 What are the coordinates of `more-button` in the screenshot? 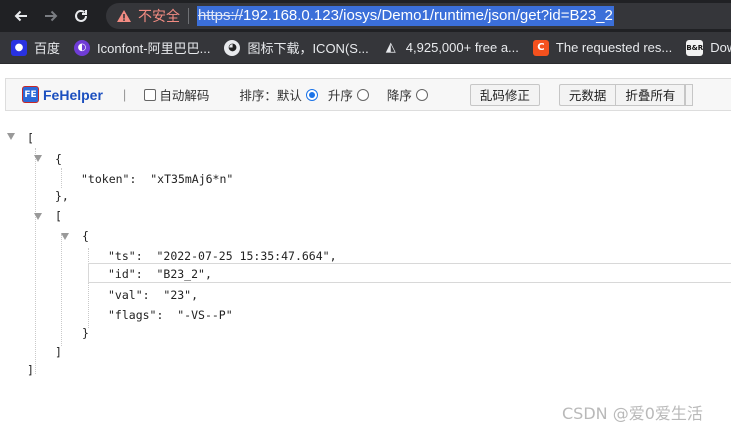 It's located at (689, 94).